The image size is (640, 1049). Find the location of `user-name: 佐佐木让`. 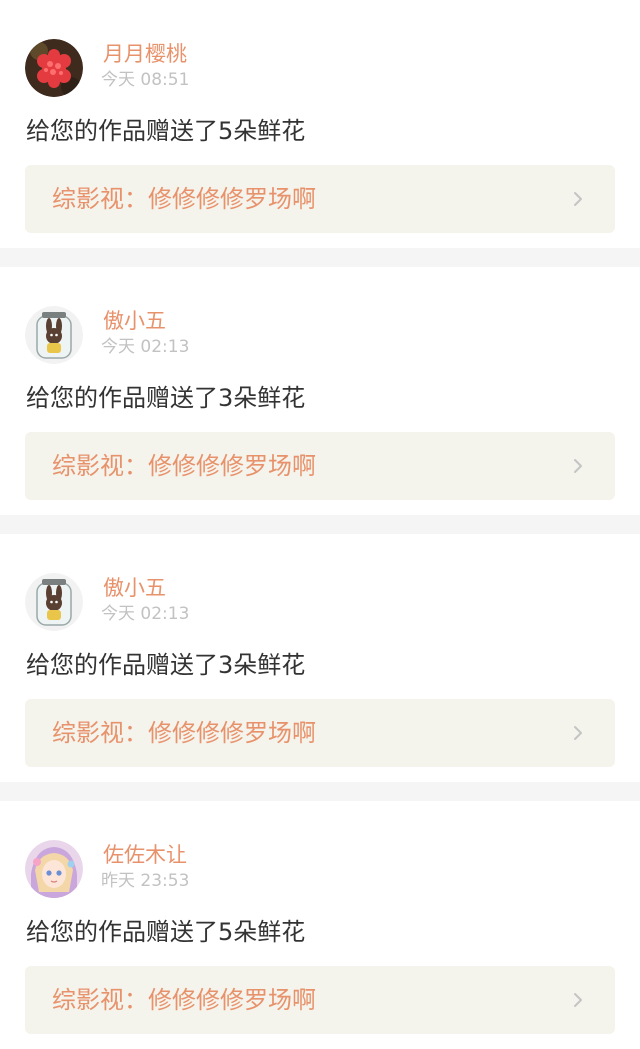

user-name: 佐佐木让 is located at coordinates (145, 855).